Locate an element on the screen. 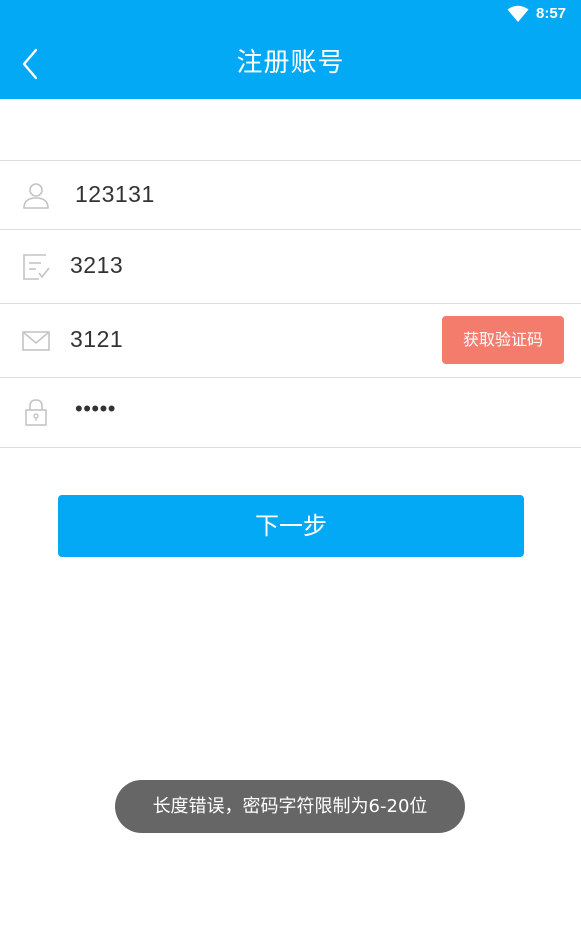 Image resolution: width=581 pixels, height=930 pixels. get-code-button: 获取验证码 is located at coordinates (503, 340).